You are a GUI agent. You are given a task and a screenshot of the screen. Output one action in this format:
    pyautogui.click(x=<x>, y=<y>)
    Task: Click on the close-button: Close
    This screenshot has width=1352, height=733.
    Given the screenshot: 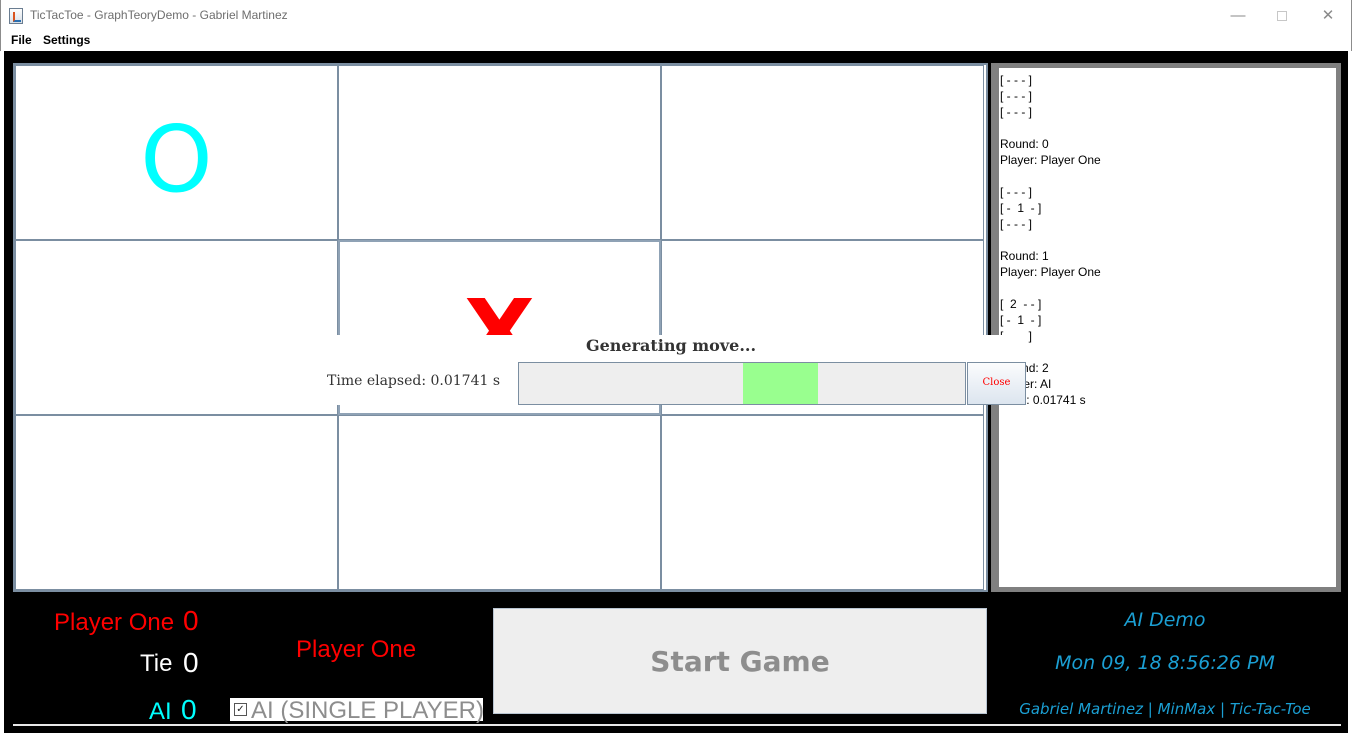 What is the action you would take?
    pyautogui.click(x=996, y=383)
    